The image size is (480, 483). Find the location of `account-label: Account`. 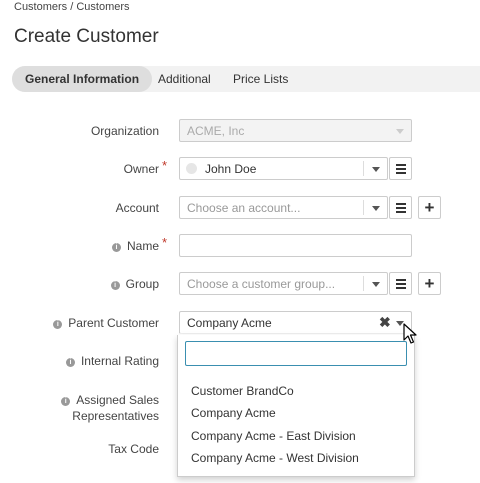

account-label: Account is located at coordinates (137, 208).